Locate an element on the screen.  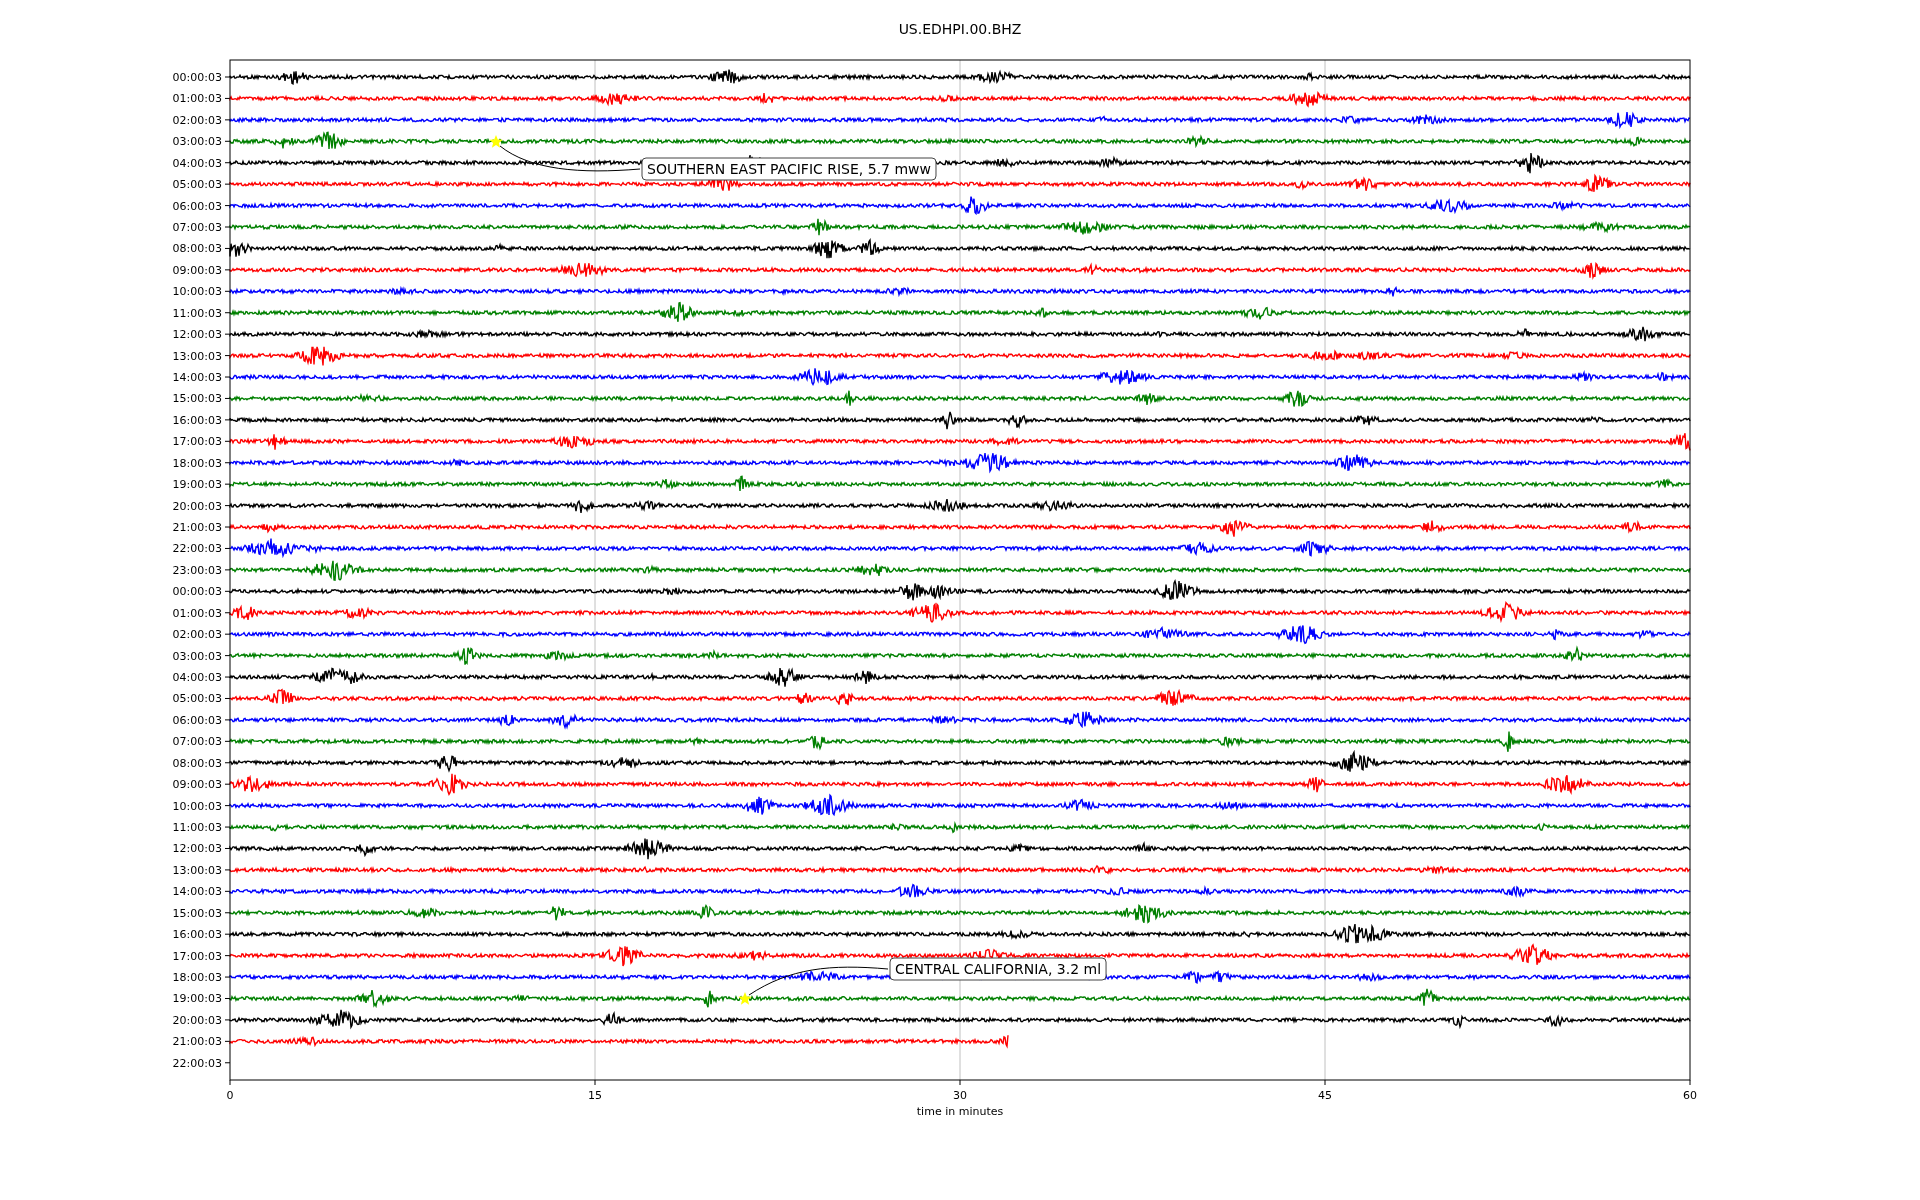
axis-label: time in minutes is located at coordinates (960, 1111).